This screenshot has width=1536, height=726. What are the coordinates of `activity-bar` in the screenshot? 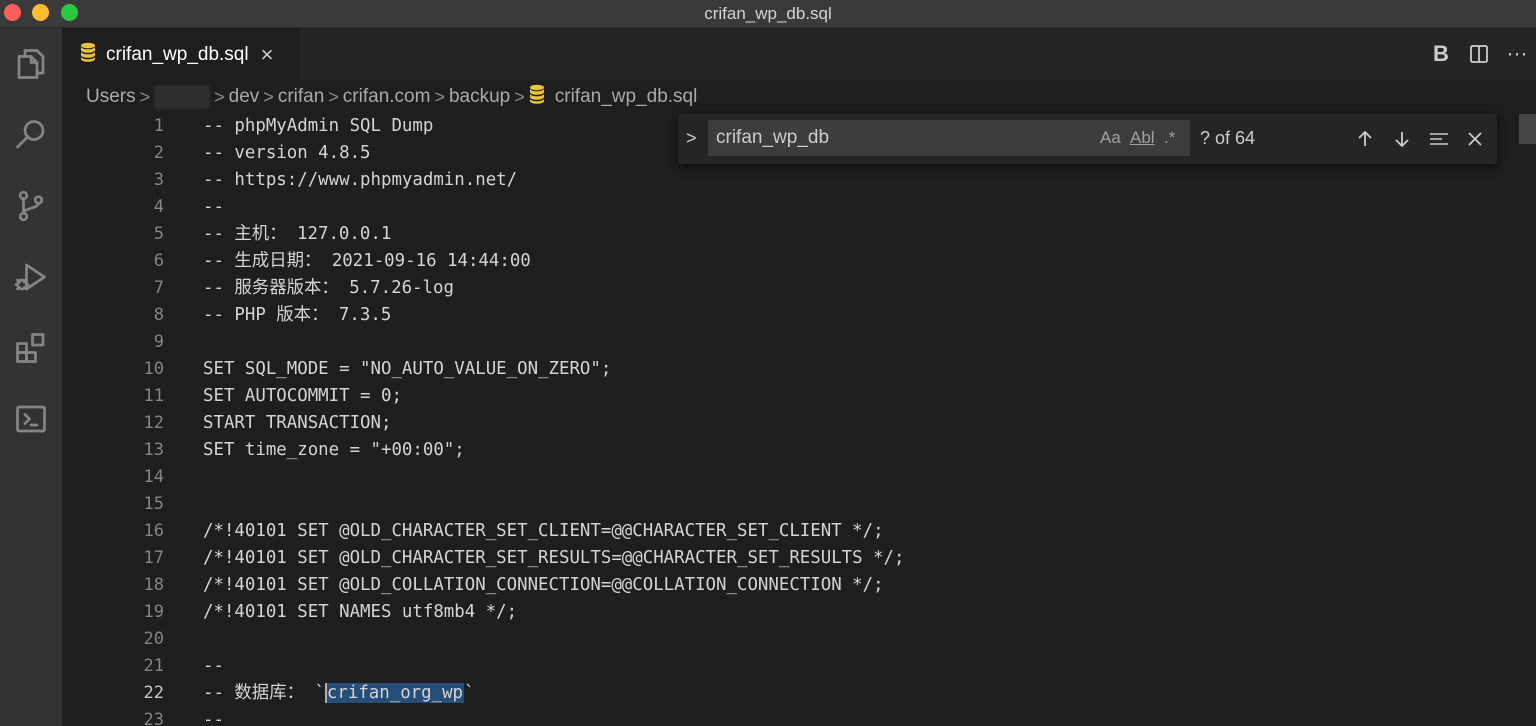 It's located at (31, 377).